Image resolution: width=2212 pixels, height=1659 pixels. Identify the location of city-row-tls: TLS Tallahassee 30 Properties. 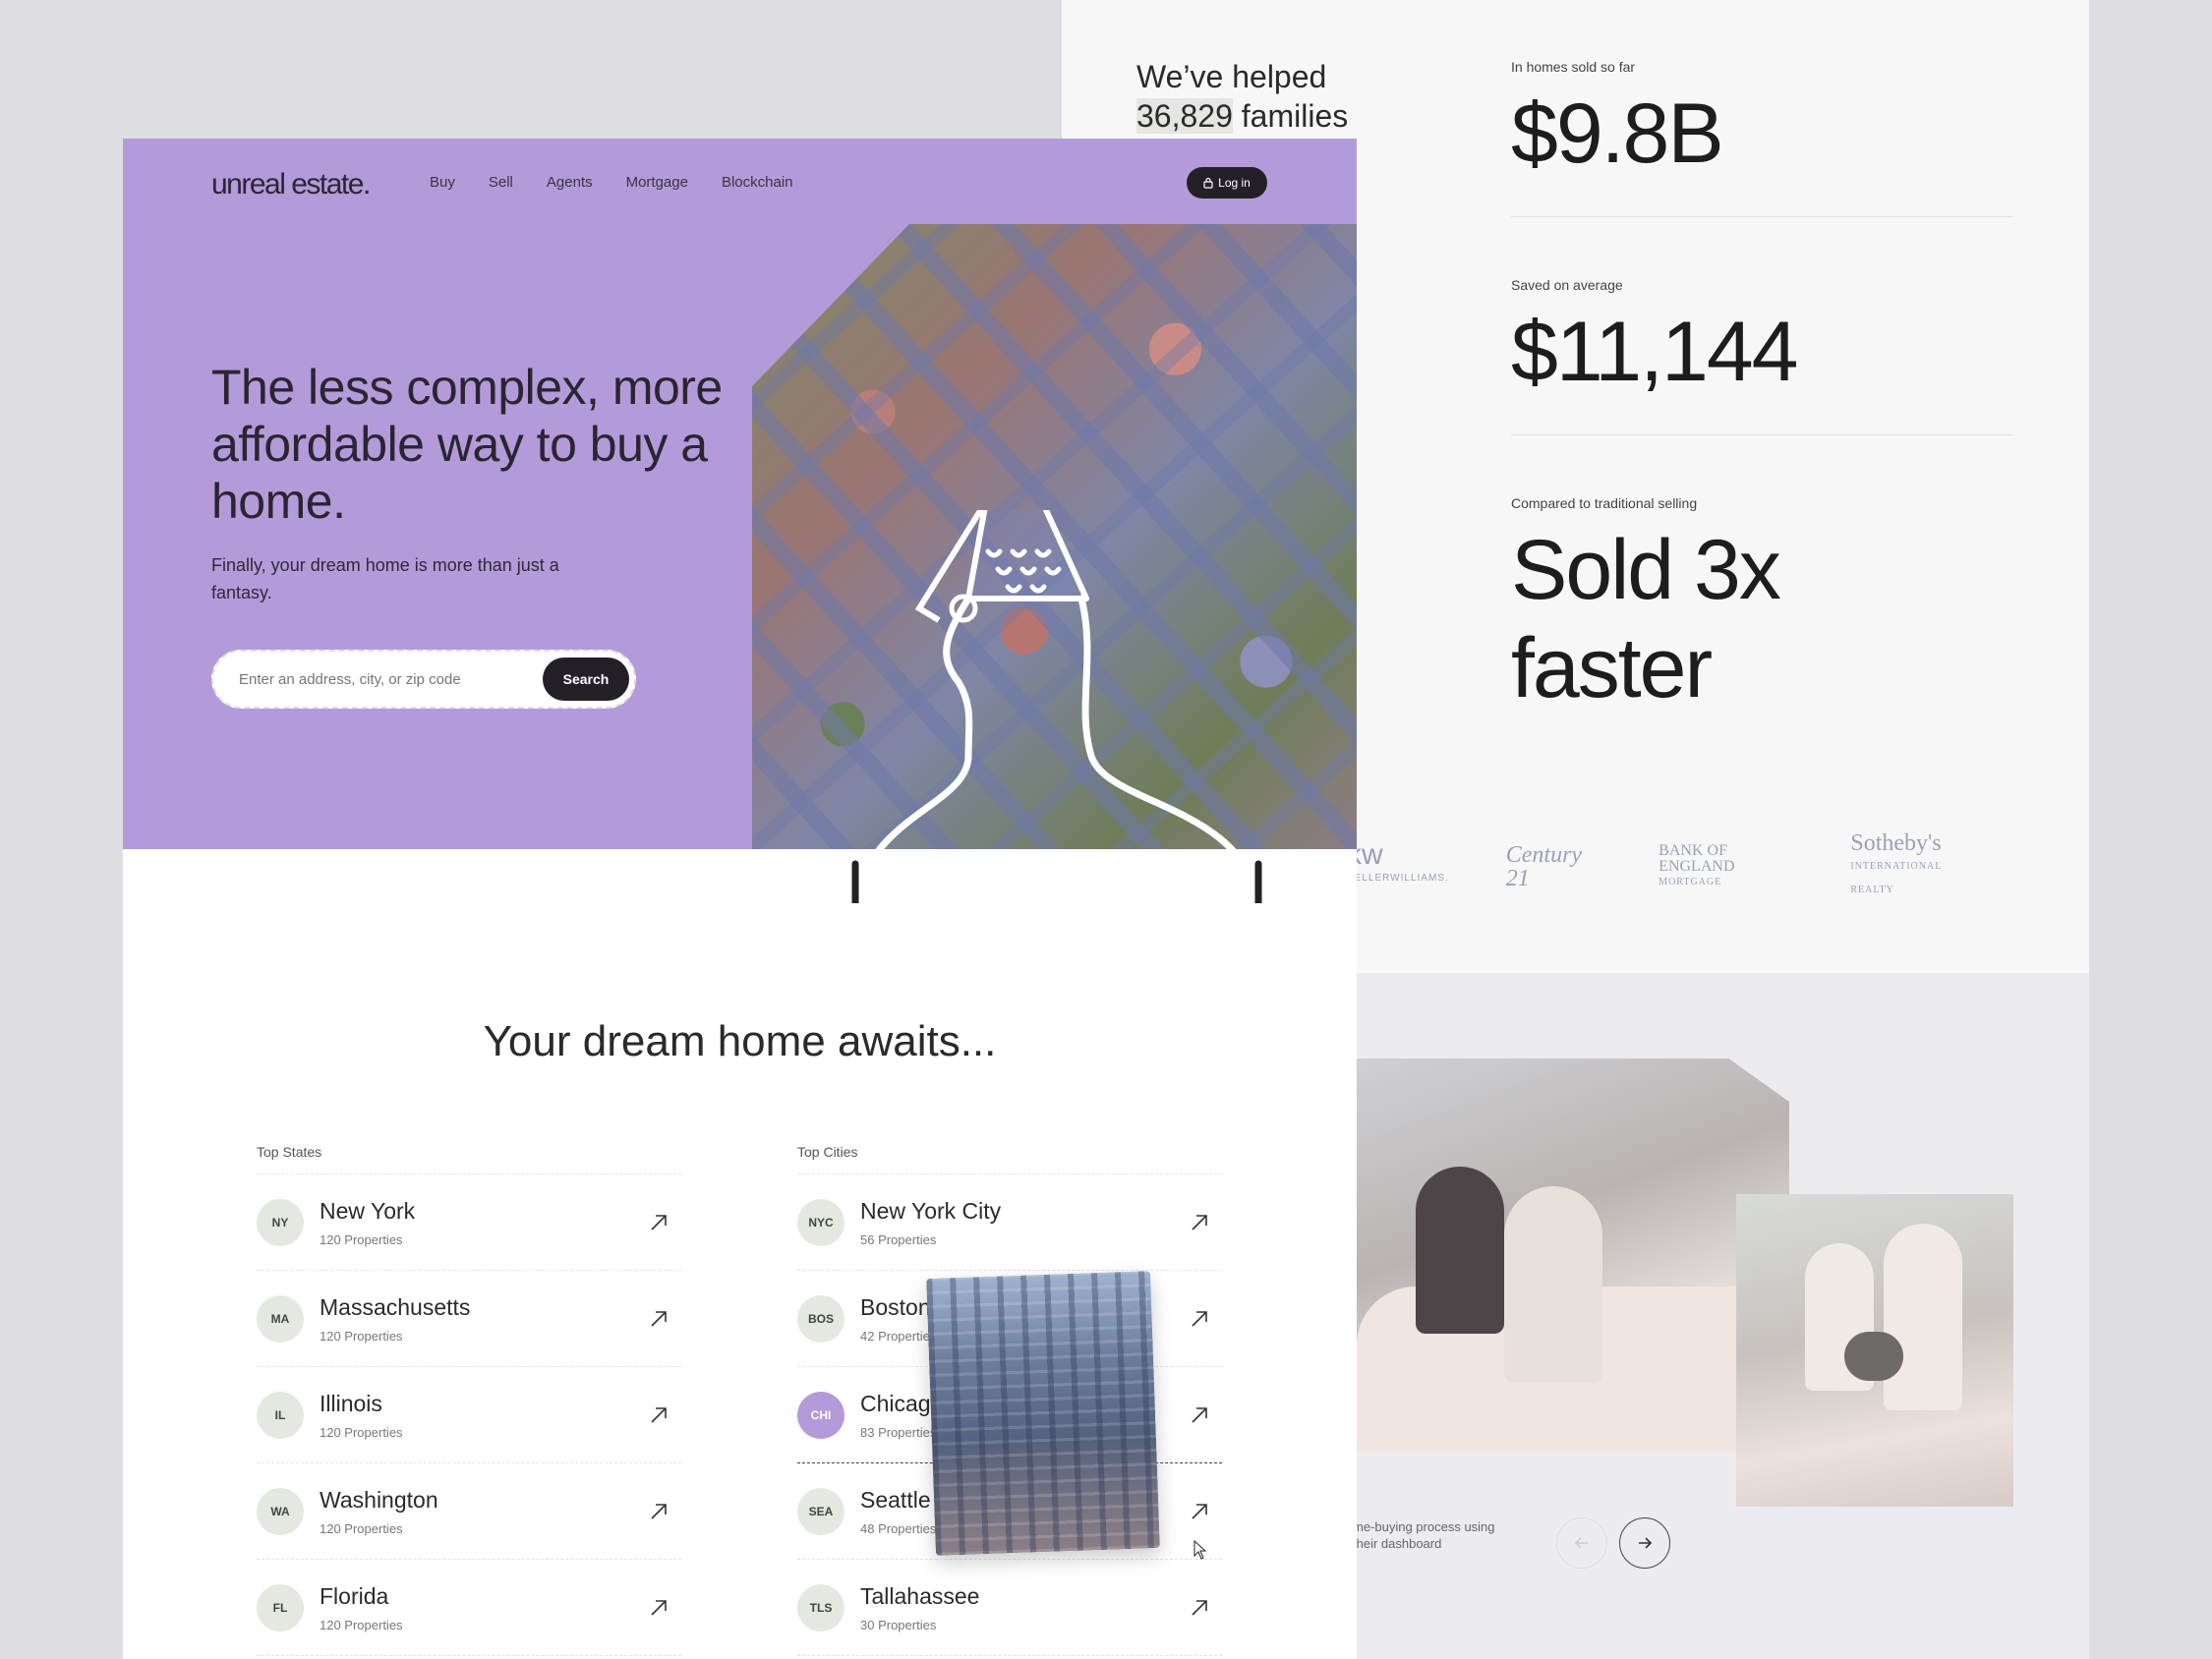
(1010, 1608).